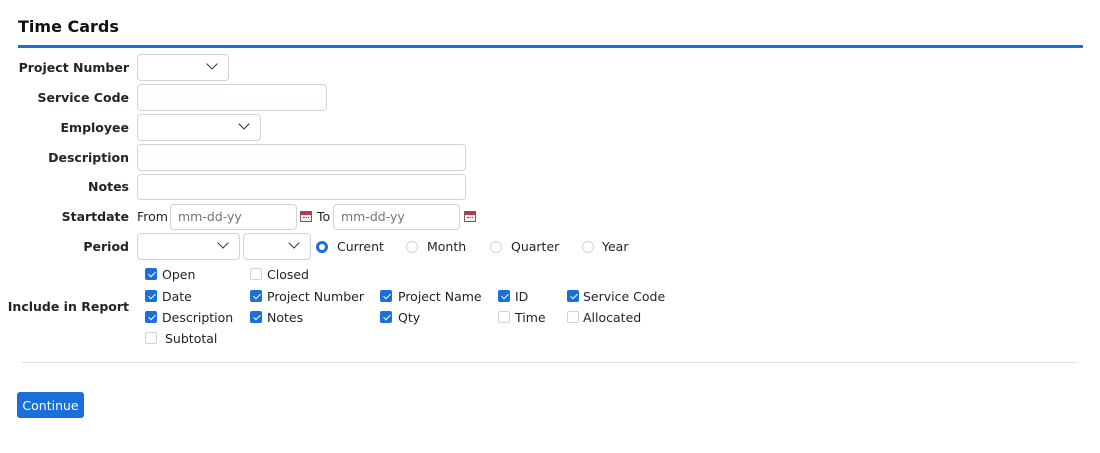  I want to click on include-checkbox-description, so click(151, 317).